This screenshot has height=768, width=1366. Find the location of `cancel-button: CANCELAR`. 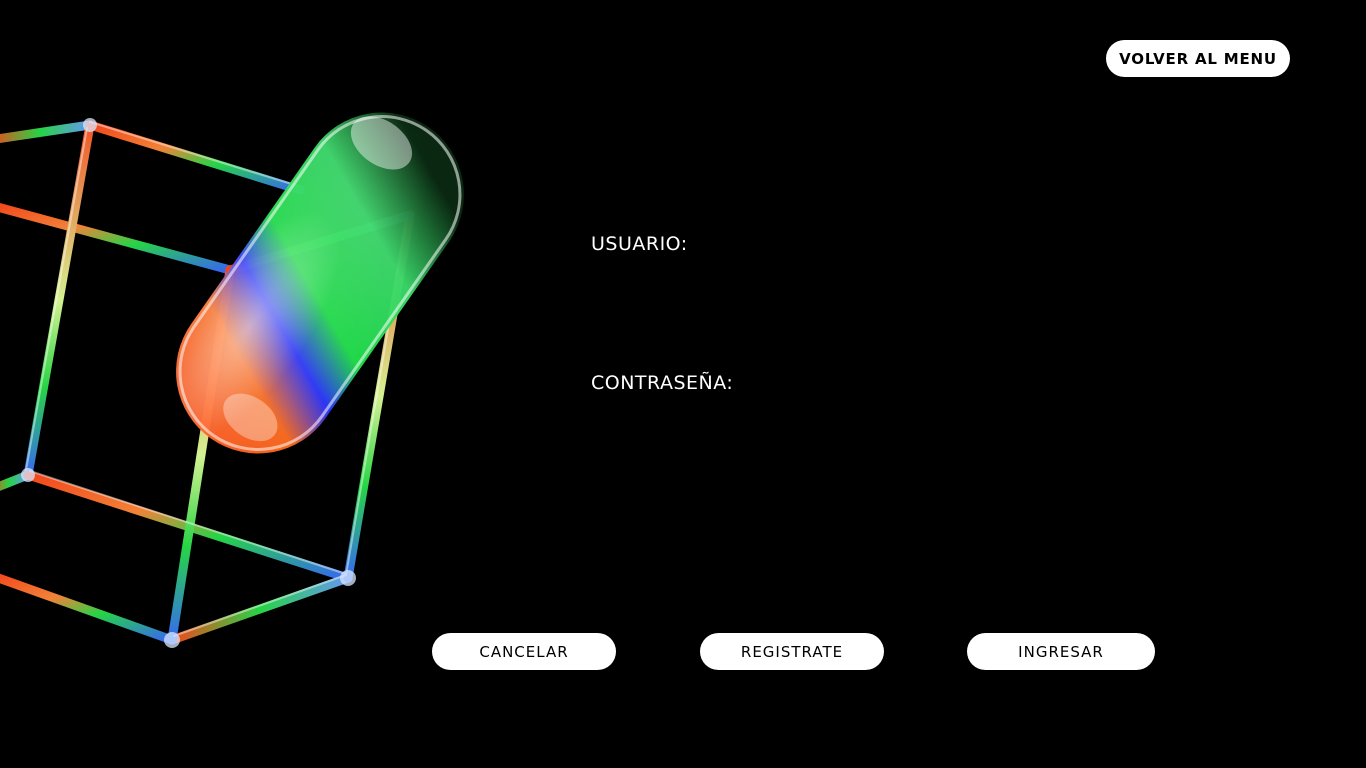

cancel-button: CANCELAR is located at coordinates (524, 651).